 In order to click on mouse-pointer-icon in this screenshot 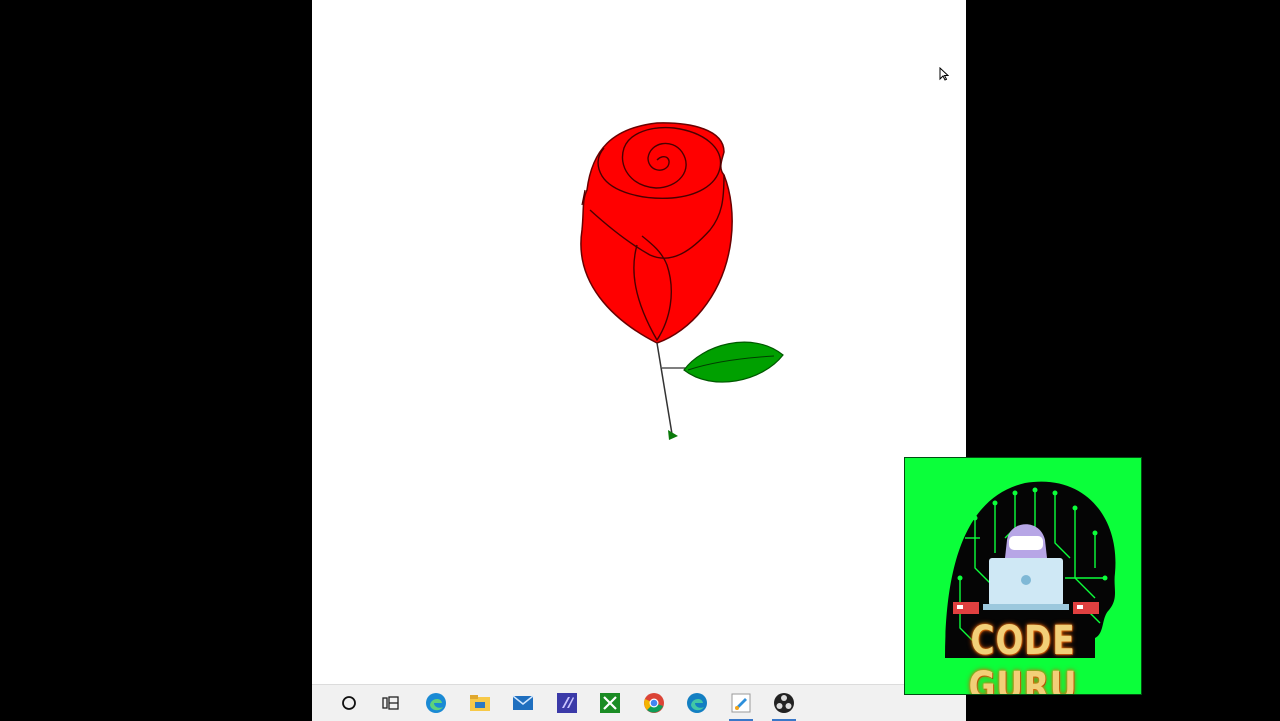, I will do `click(944, 75)`.